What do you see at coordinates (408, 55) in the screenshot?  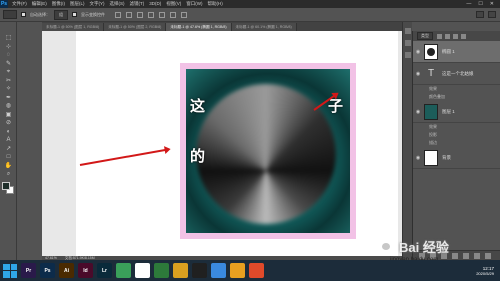 I see `character-panel-icon` at bounding box center [408, 55].